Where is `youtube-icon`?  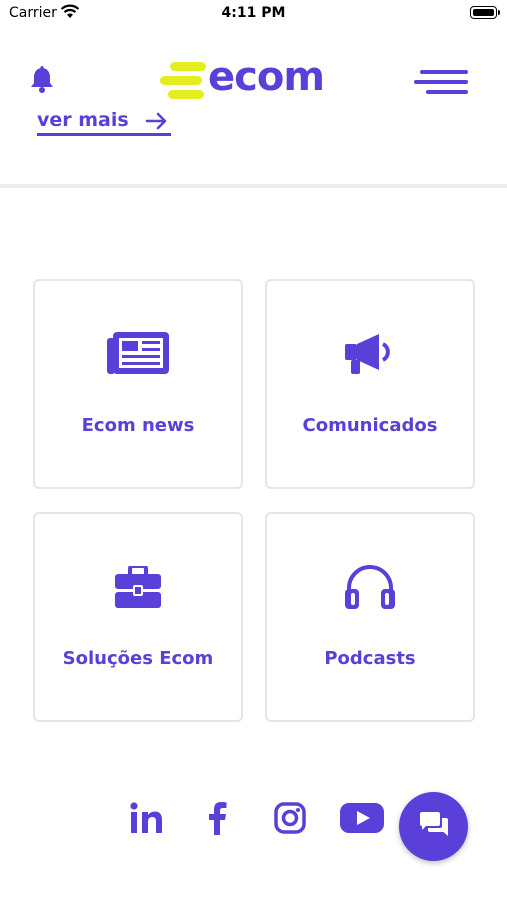 youtube-icon is located at coordinates (362, 818).